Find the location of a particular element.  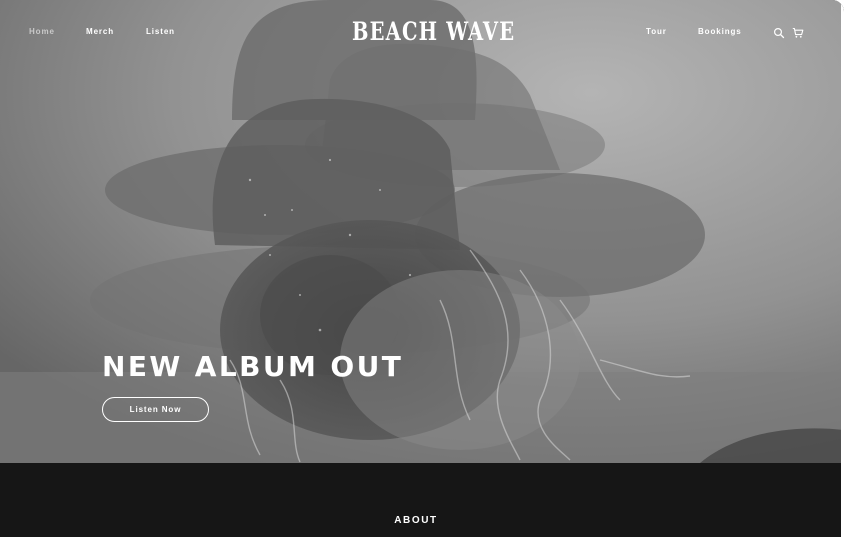

hero-headline: NEW ALBUM OUT is located at coordinates (253, 366).